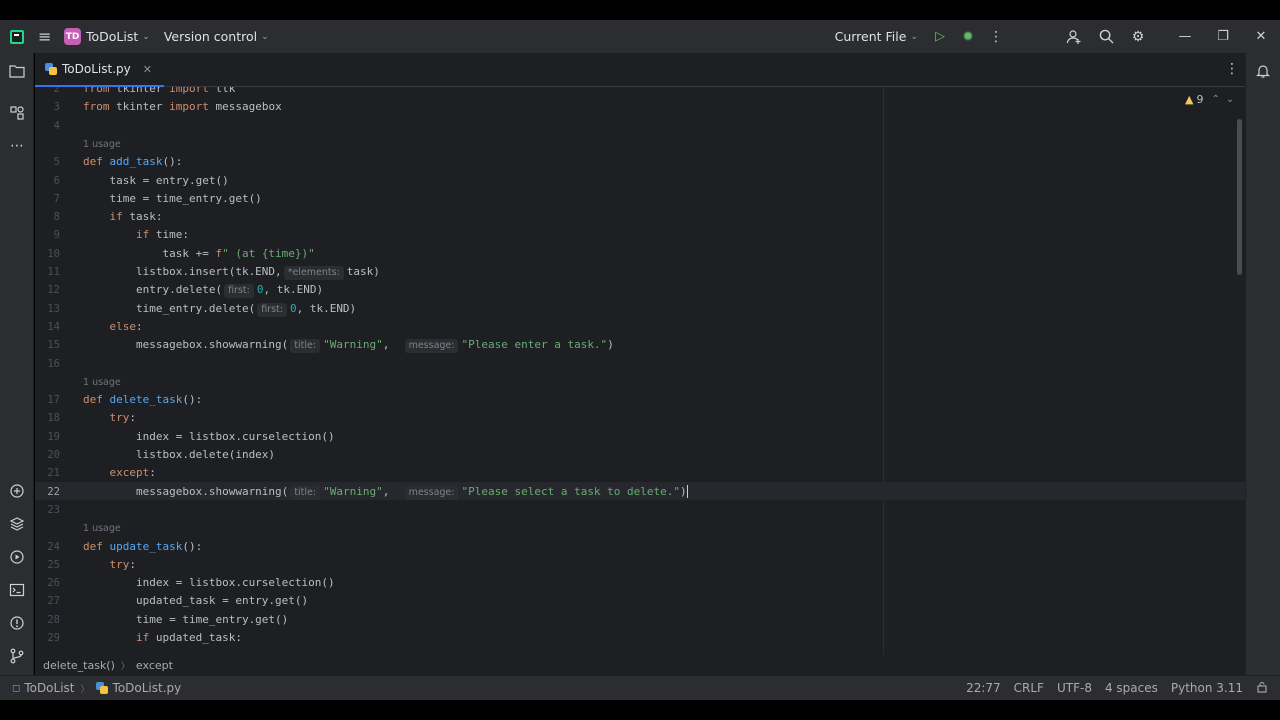 This screenshot has width=1280, height=720. I want to click on close-tab-icon: ✕, so click(147, 69).